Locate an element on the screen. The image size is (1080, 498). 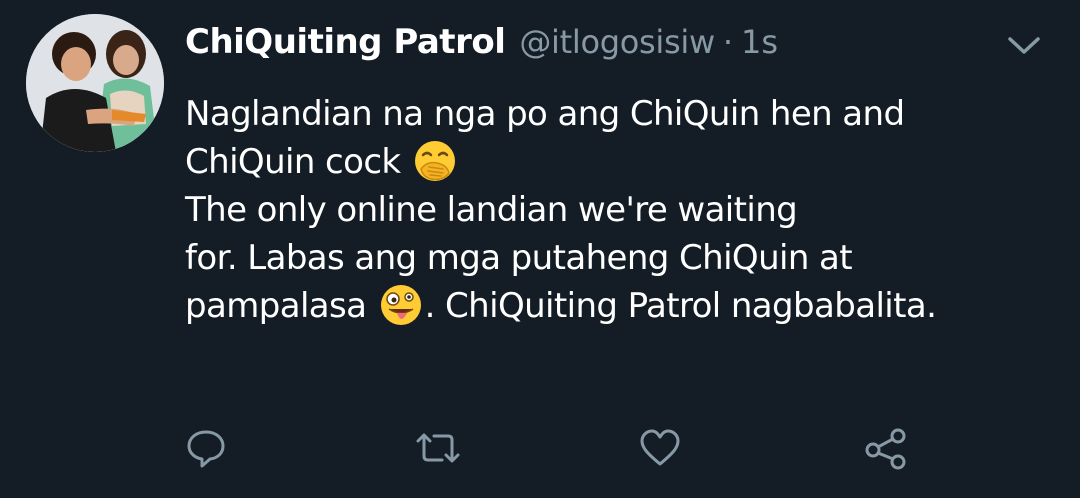
timestamp: 1s is located at coordinates (759, 42).